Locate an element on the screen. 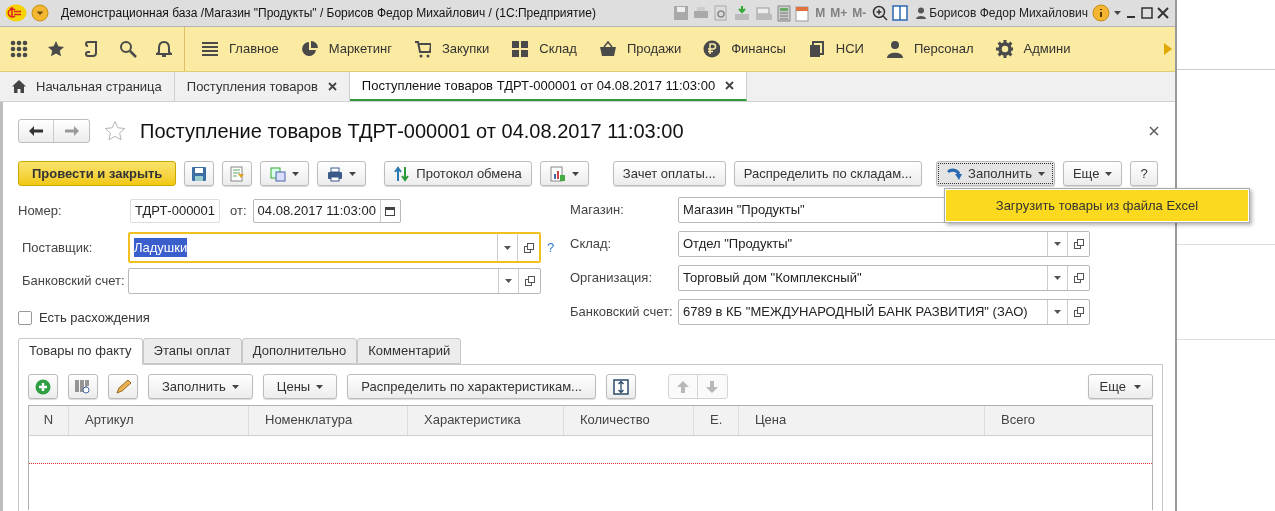 The width and height of the screenshot is (1275, 511). search-icon is located at coordinates (128, 49).